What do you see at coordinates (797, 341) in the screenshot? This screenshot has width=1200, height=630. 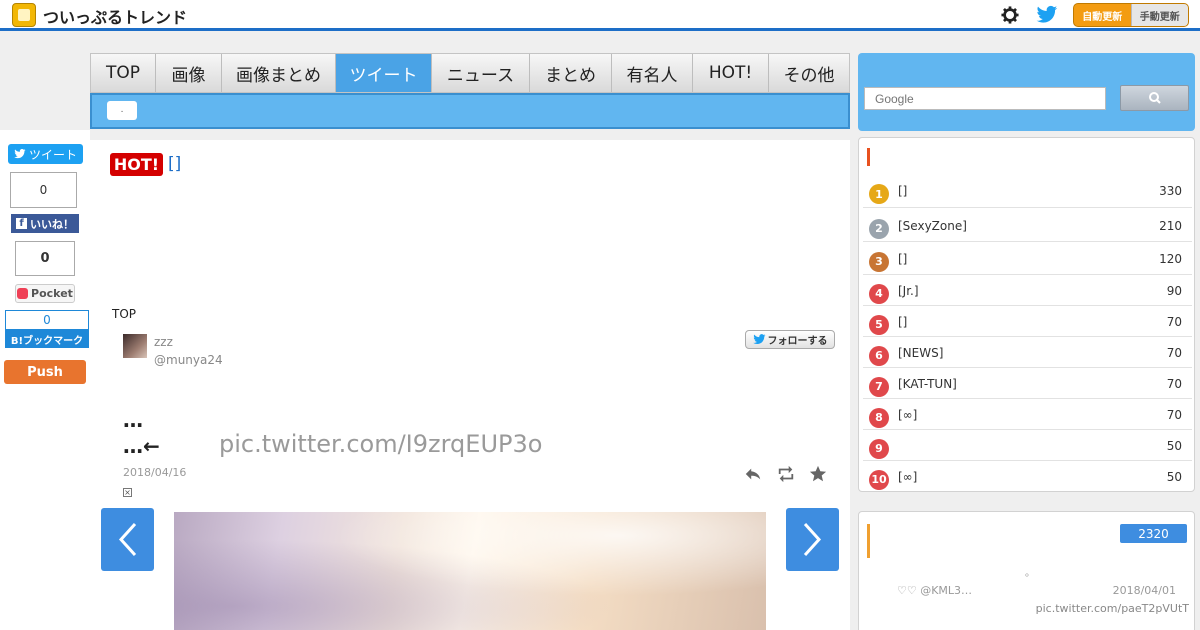 I see `follow-label: フォローする` at bounding box center [797, 341].